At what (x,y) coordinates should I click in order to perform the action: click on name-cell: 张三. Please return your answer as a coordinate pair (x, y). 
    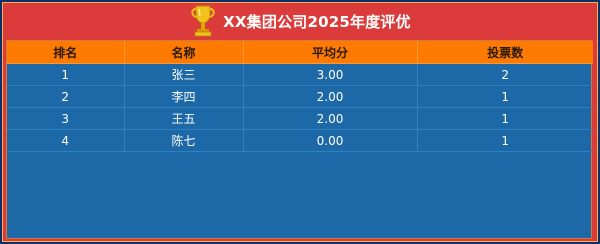
    Looking at the image, I should click on (184, 74).